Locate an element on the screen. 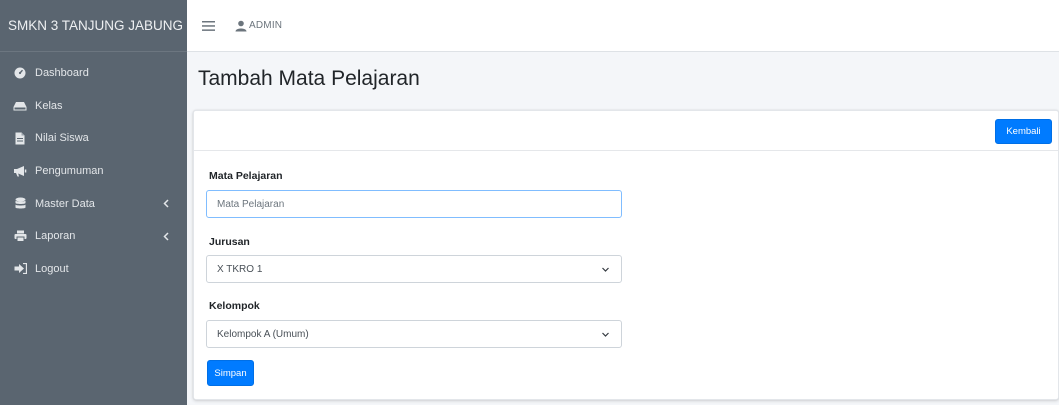 The image size is (1059, 405). sidebar-item-laporan: Laporan is located at coordinates (93, 236).